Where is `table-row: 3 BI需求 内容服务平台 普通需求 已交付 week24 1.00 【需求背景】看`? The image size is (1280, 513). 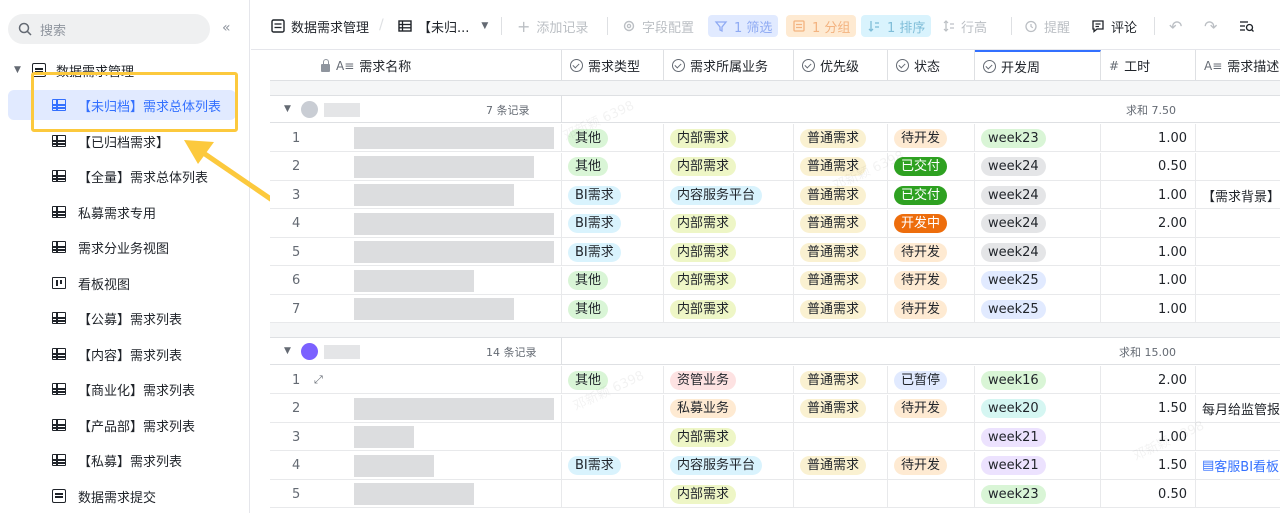 table-row: 3 BI需求 内容服务平台 普通需求 已交付 week24 1.00 【需求背景】看 is located at coordinates (775, 195).